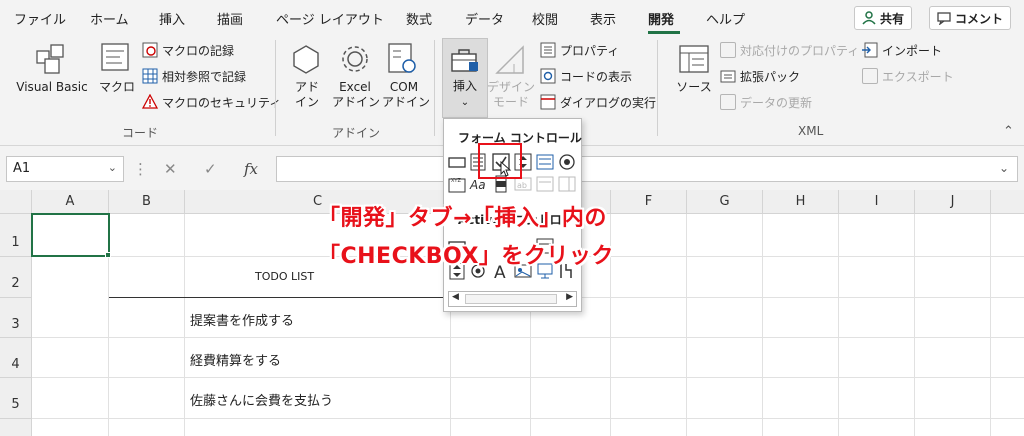  I want to click on active-tab-indicator, so click(664, 32).